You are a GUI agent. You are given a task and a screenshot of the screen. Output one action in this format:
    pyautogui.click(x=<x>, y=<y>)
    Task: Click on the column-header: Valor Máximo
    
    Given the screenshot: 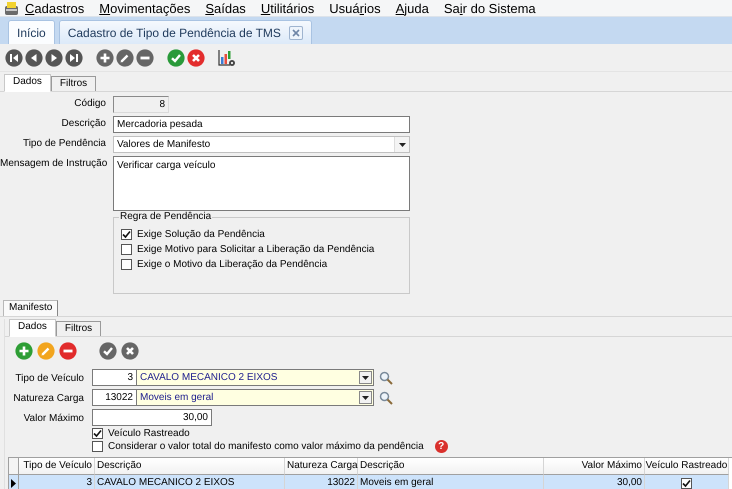 What is the action you would take?
    pyautogui.click(x=594, y=466)
    